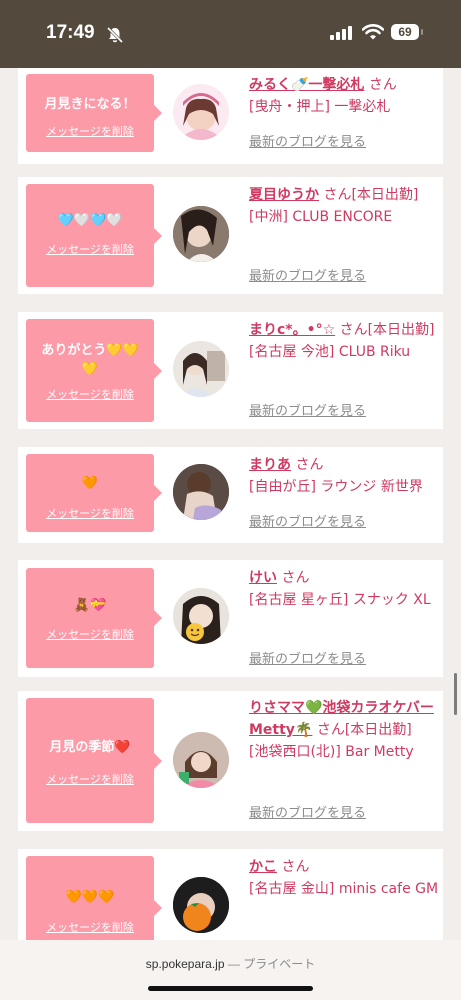 The width and height of the screenshot is (461, 1000). I want to click on cast-info: みるく🍼一撃必札 さん [曳舟・押上] 一撃必札, so click(344, 96).